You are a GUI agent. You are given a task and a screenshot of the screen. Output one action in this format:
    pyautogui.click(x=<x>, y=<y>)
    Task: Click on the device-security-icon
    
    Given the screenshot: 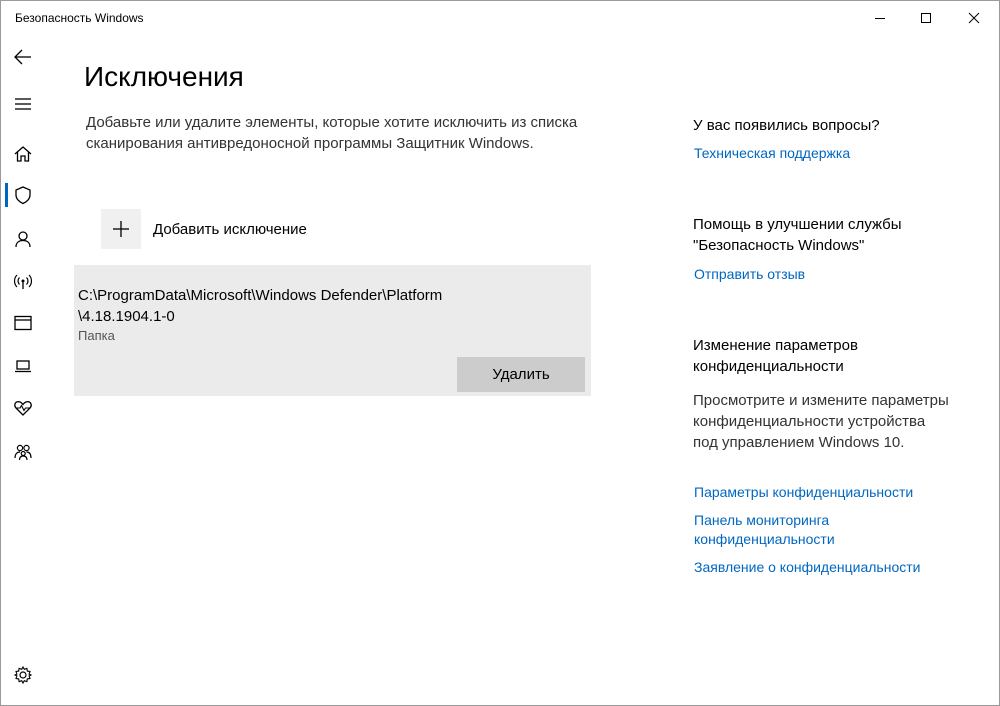 What is the action you would take?
    pyautogui.click(x=23, y=366)
    